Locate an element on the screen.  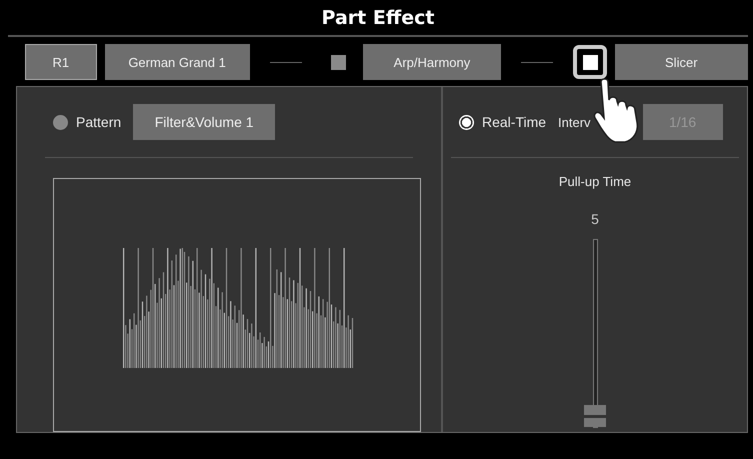
slider-thumb is located at coordinates (595, 416).